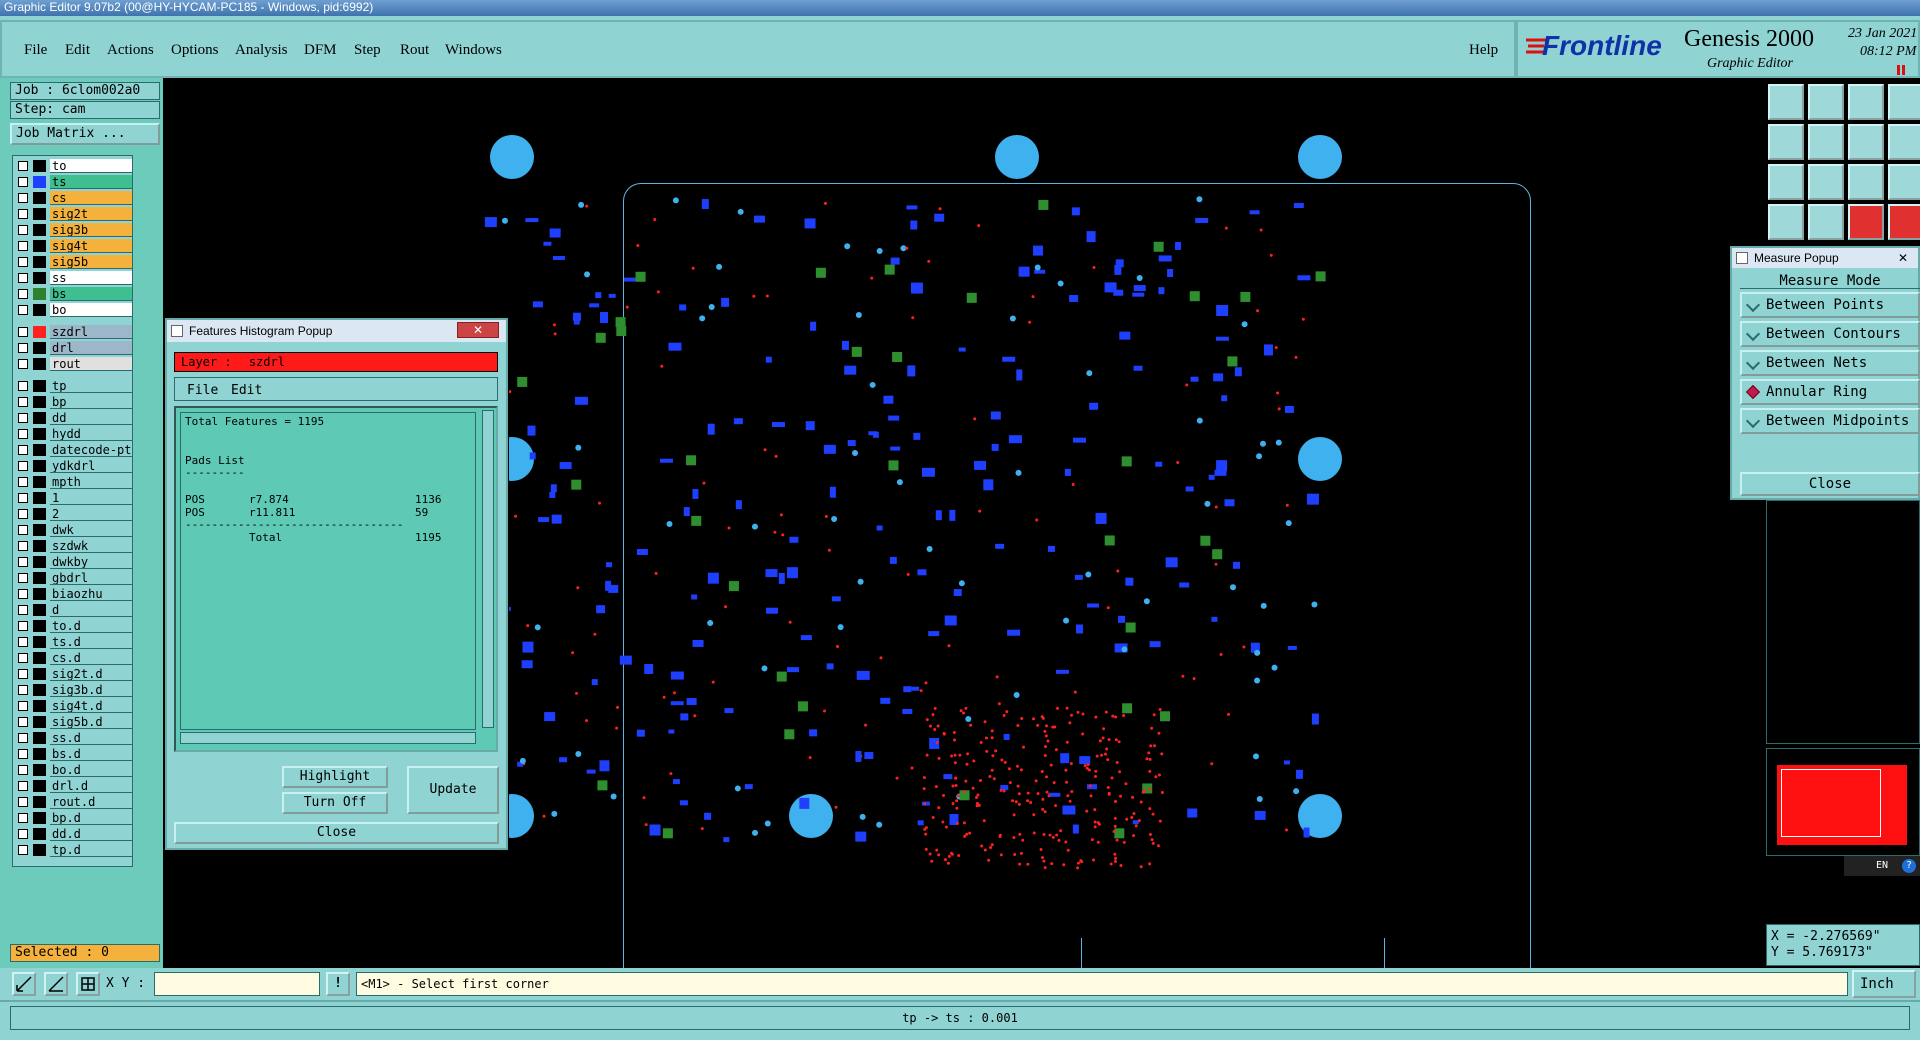 The height and width of the screenshot is (1040, 1920). What do you see at coordinates (1483, 50) in the screenshot?
I see `menu-help: Help` at bounding box center [1483, 50].